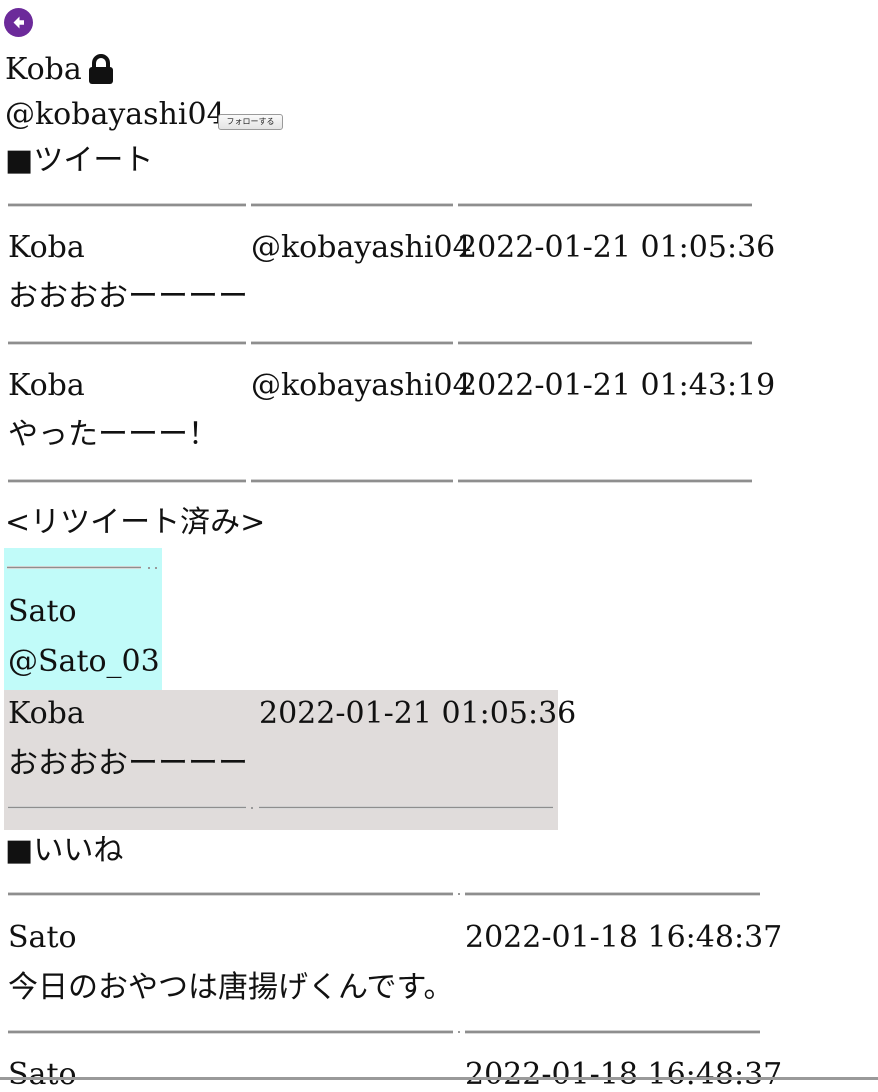 This screenshot has height=1092, width=878. Describe the element at coordinates (231, 987) in the screenshot. I see `liked-text: 今日のおやつは唐揚げくんです。` at that location.